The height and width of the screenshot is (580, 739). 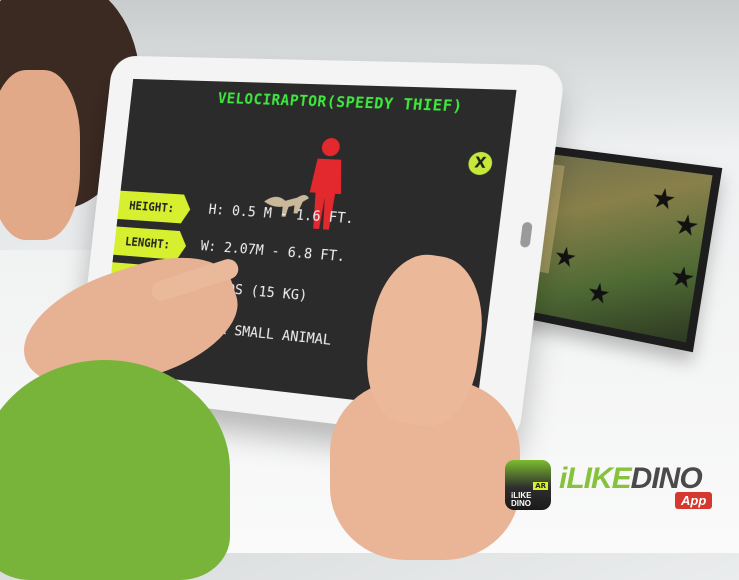 I want to click on tablet-home-button, so click(x=526, y=234).